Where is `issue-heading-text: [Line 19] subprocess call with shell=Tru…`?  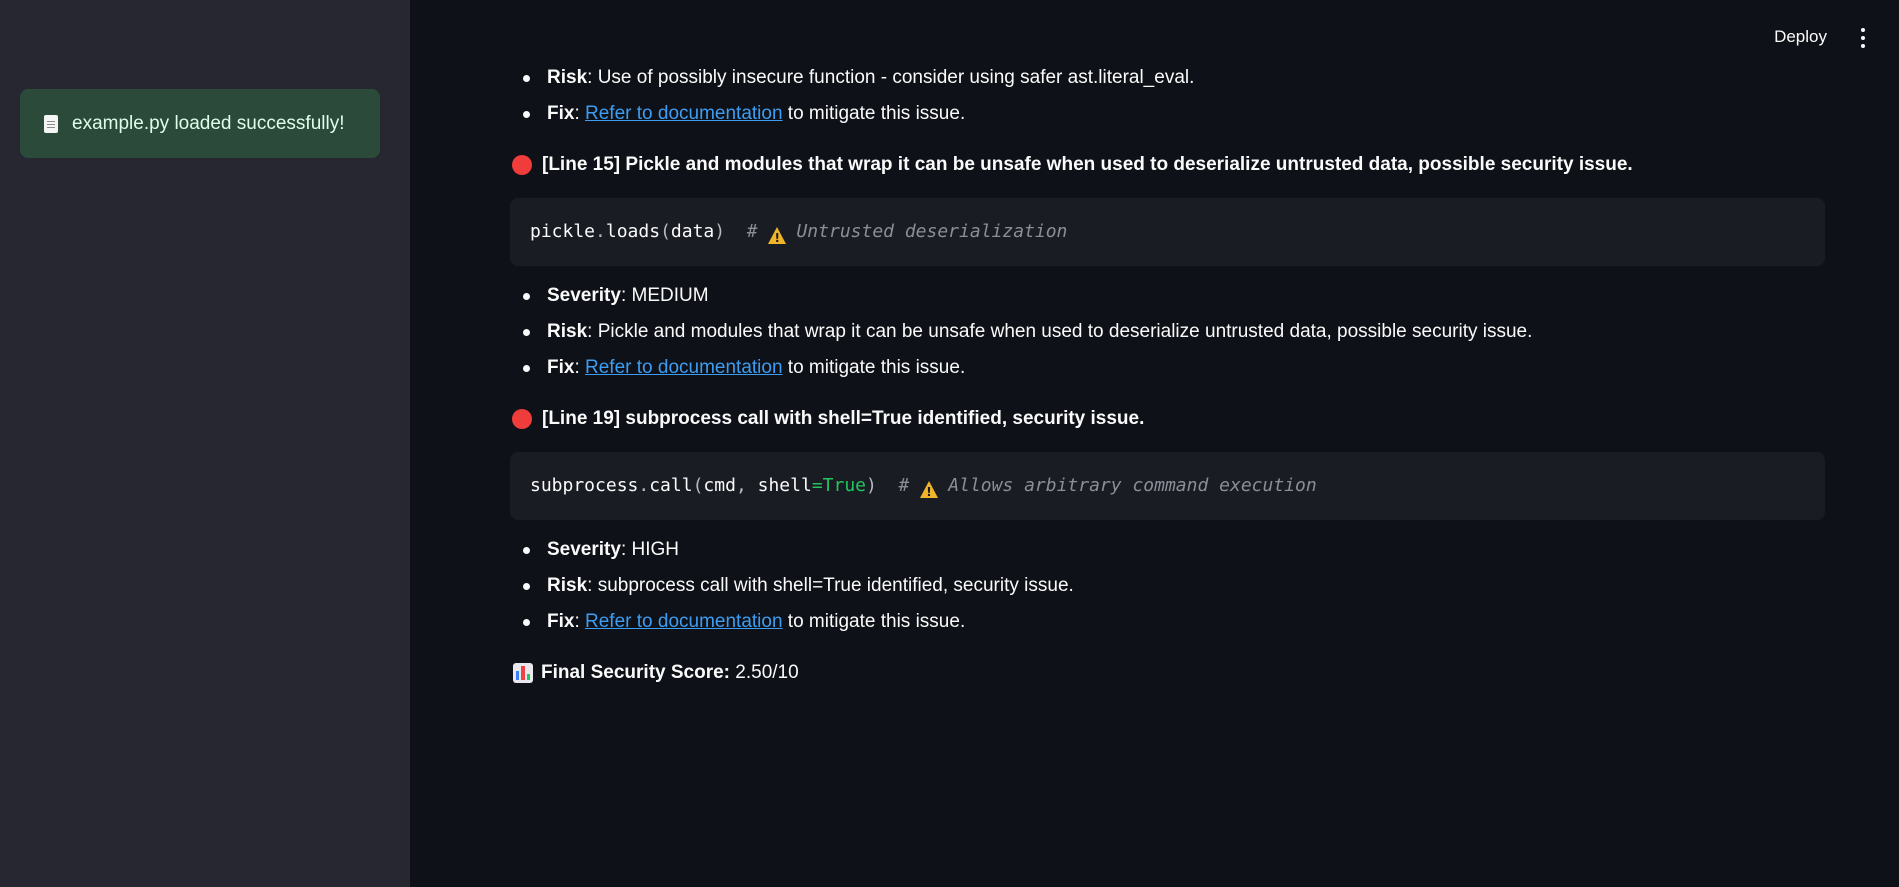 issue-heading-text: [Line 19] subprocess call with shell=Tru… is located at coordinates (843, 418).